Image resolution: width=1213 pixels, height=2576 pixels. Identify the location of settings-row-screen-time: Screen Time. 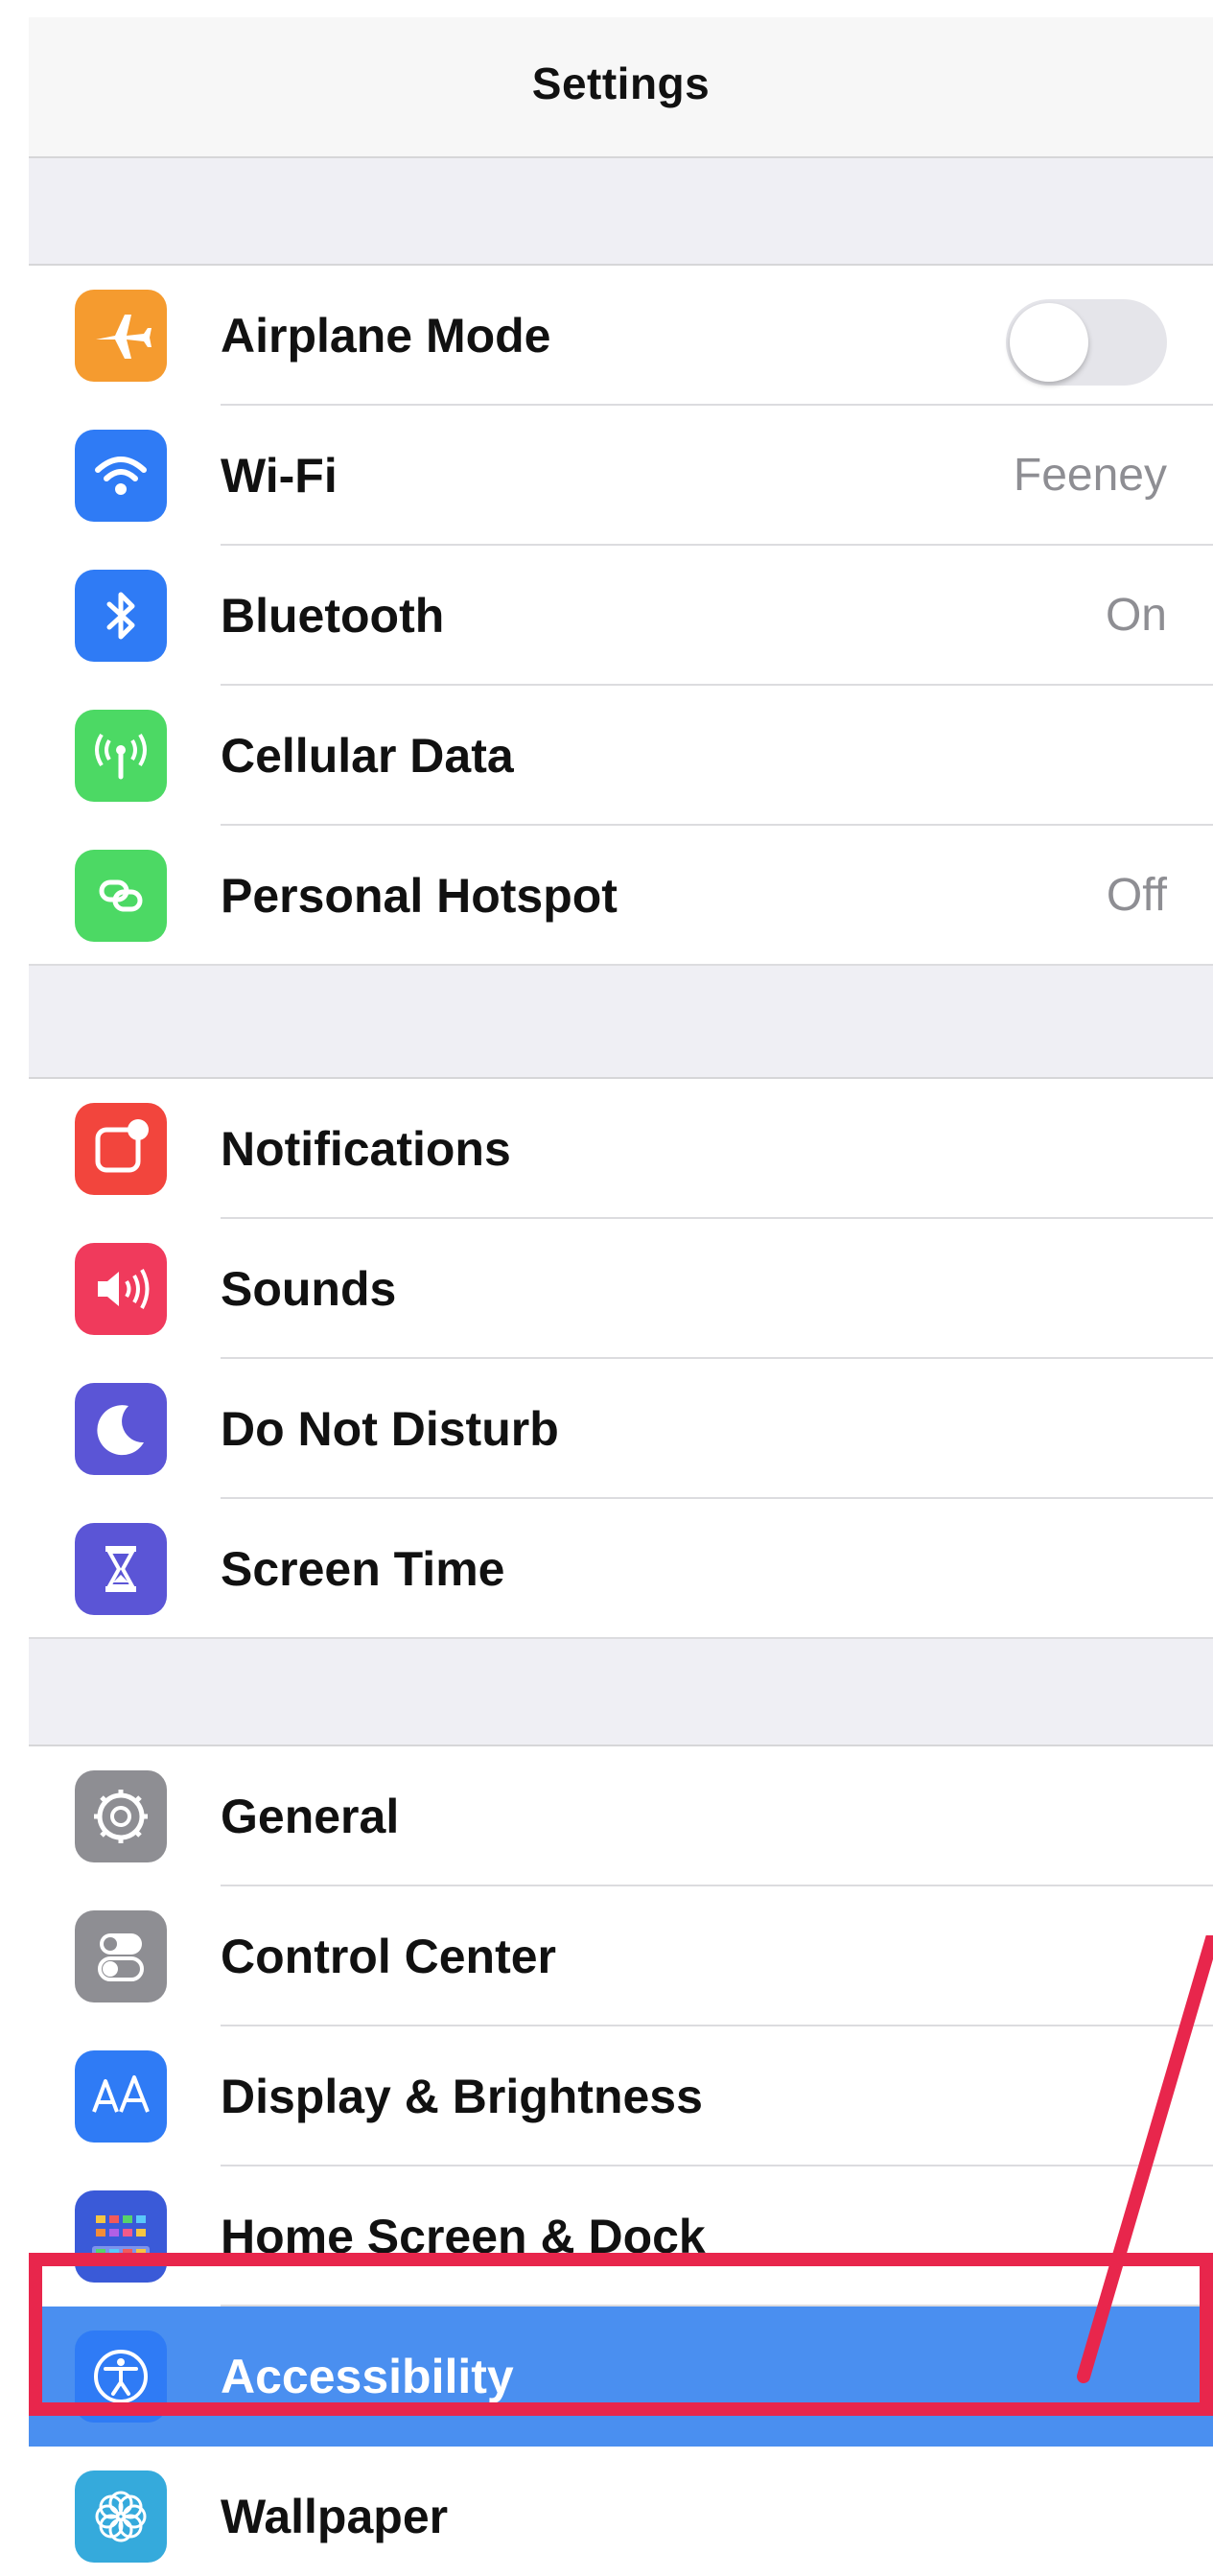
(621, 1569).